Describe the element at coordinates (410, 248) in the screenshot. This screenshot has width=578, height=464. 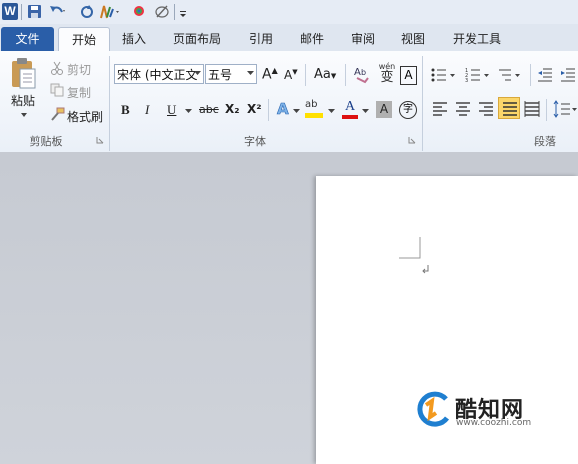
I see `margin-corner-mark` at that location.